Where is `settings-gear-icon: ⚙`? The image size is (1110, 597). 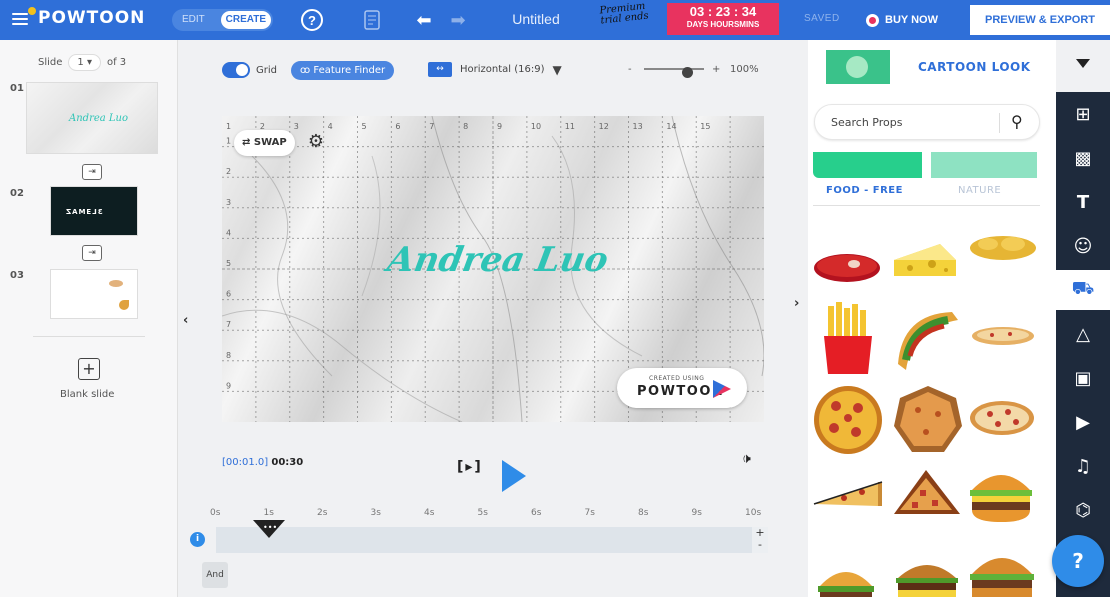 settings-gear-icon: ⚙ is located at coordinates (316, 142).